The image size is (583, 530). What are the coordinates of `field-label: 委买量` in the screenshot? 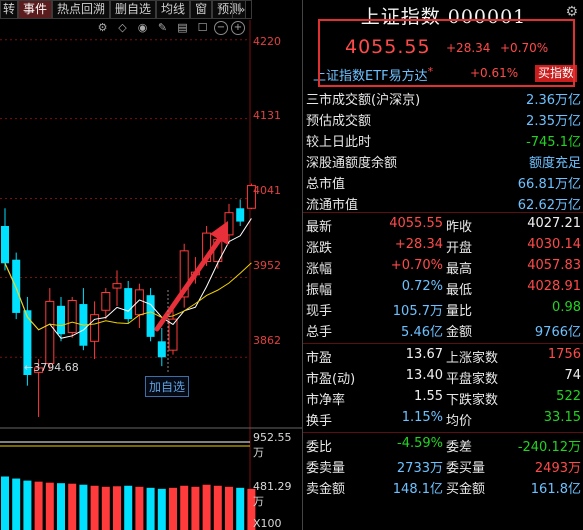 It's located at (466, 468).